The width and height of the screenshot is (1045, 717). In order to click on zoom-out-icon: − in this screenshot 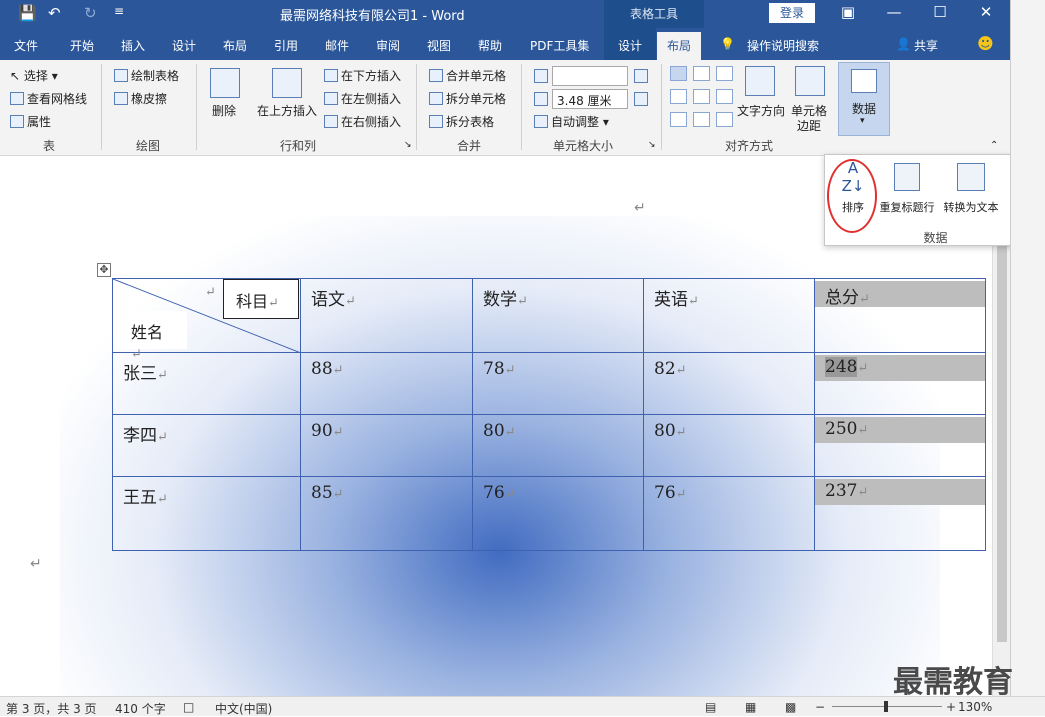, I will do `click(820, 707)`.